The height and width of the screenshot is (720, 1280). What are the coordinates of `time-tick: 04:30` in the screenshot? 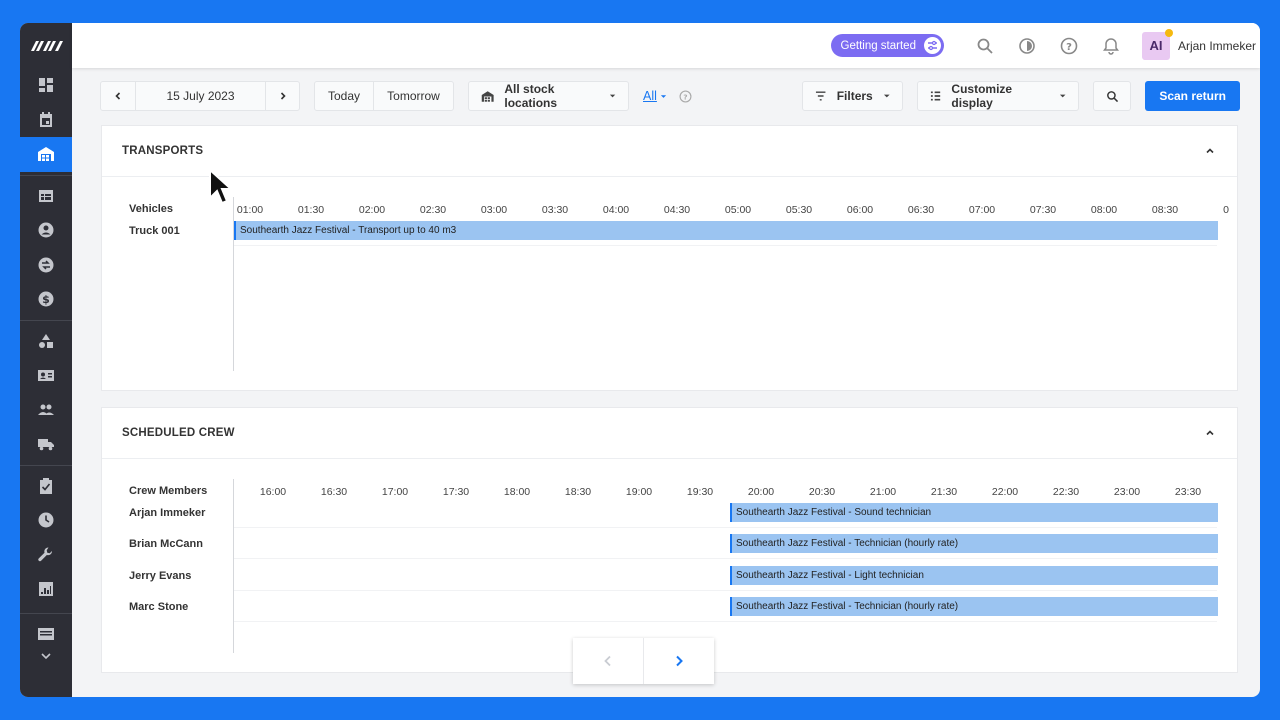 It's located at (677, 210).